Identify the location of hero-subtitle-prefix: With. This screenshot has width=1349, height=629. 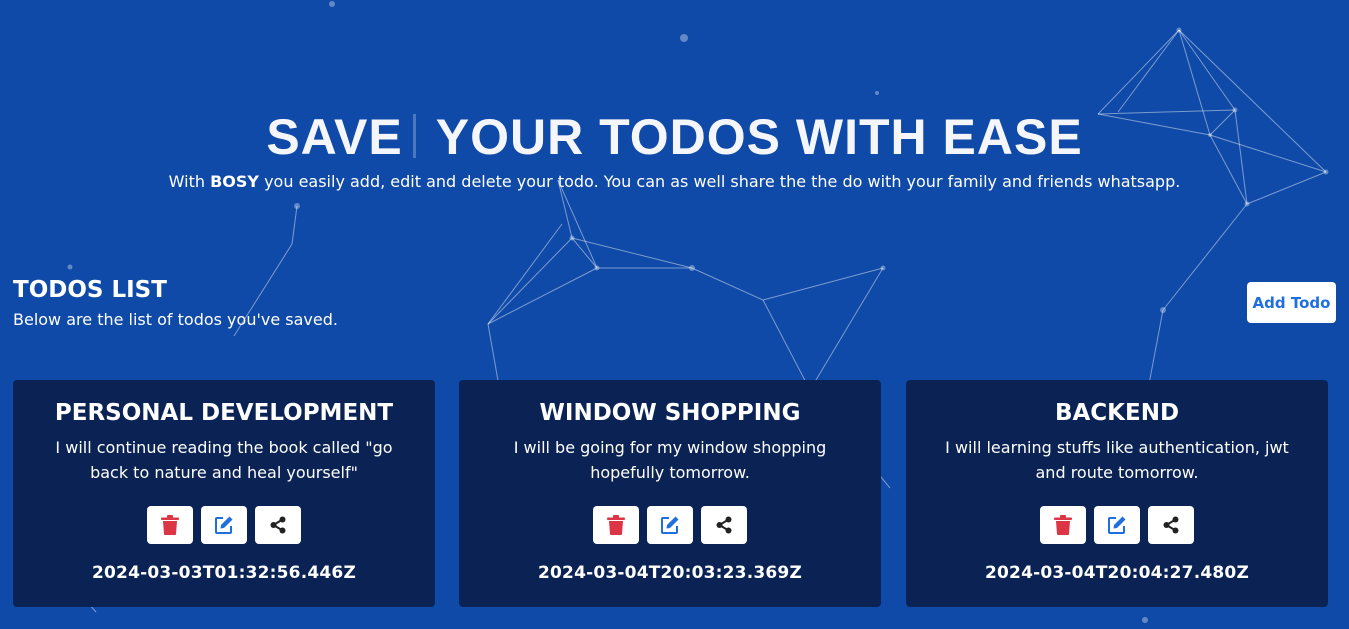
(189, 181).